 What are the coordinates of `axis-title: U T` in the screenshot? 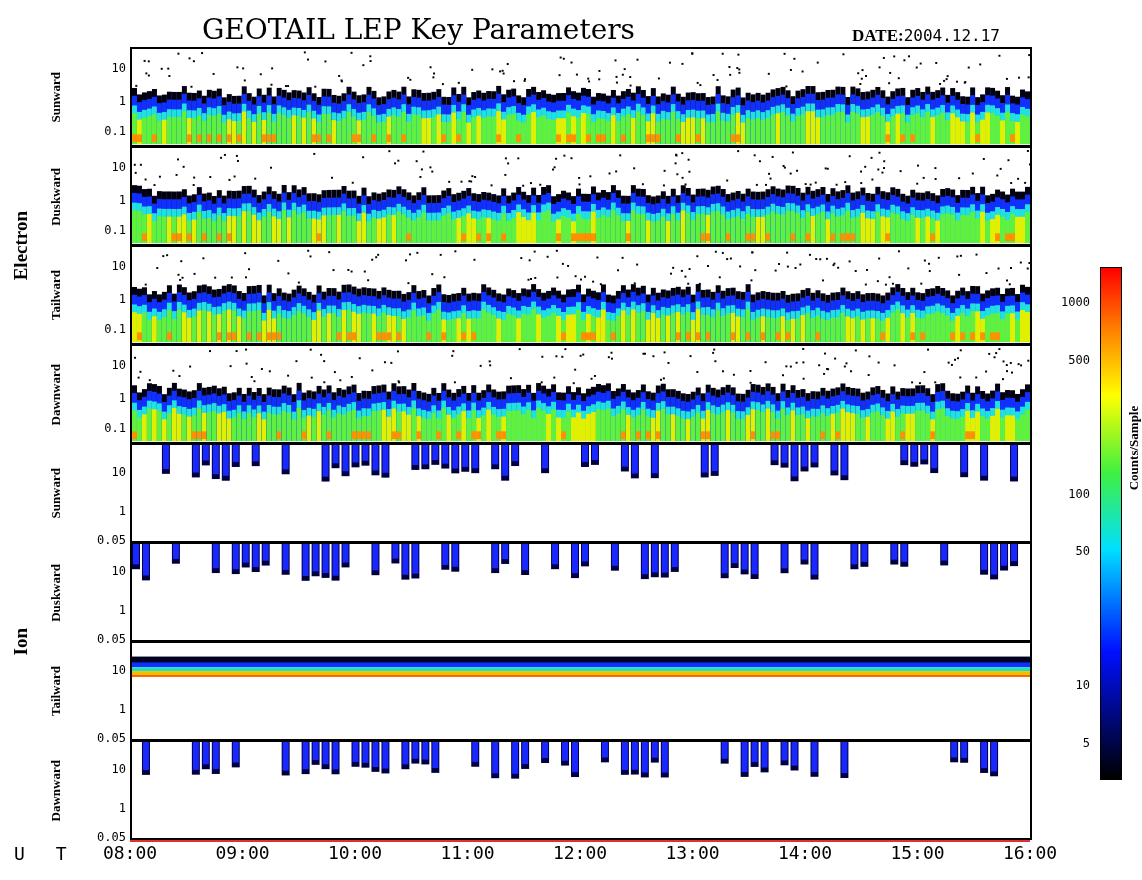 It's located at (45, 853).